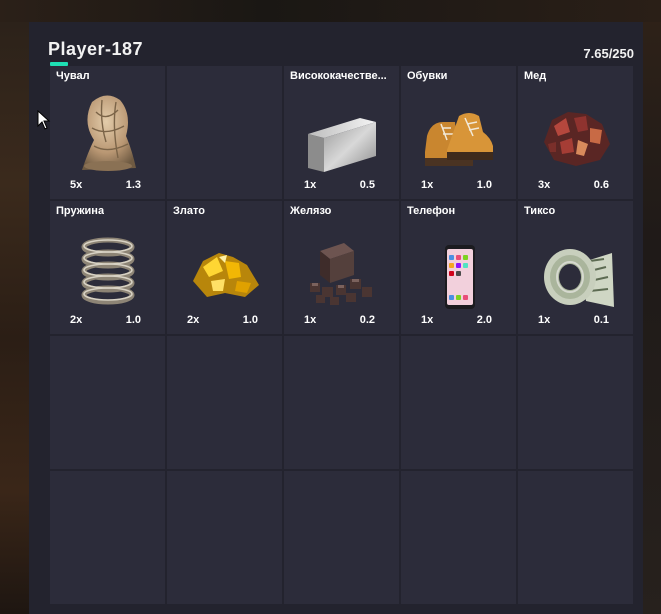 Image resolution: width=661 pixels, height=614 pixels. I want to click on inventory-slot: Мед 3x 0.6, so click(575, 132).